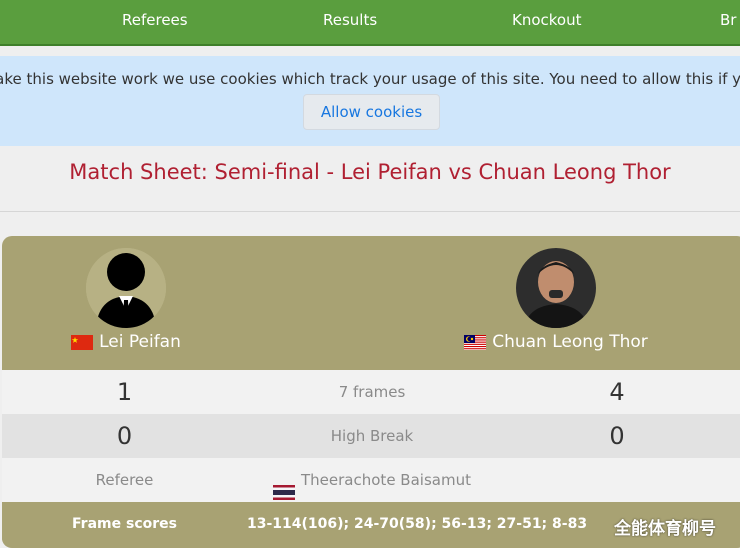 The height and width of the screenshot is (548, 740). I want to click on top-navigation: Referees Results Knockout Br, so click(370, 23).